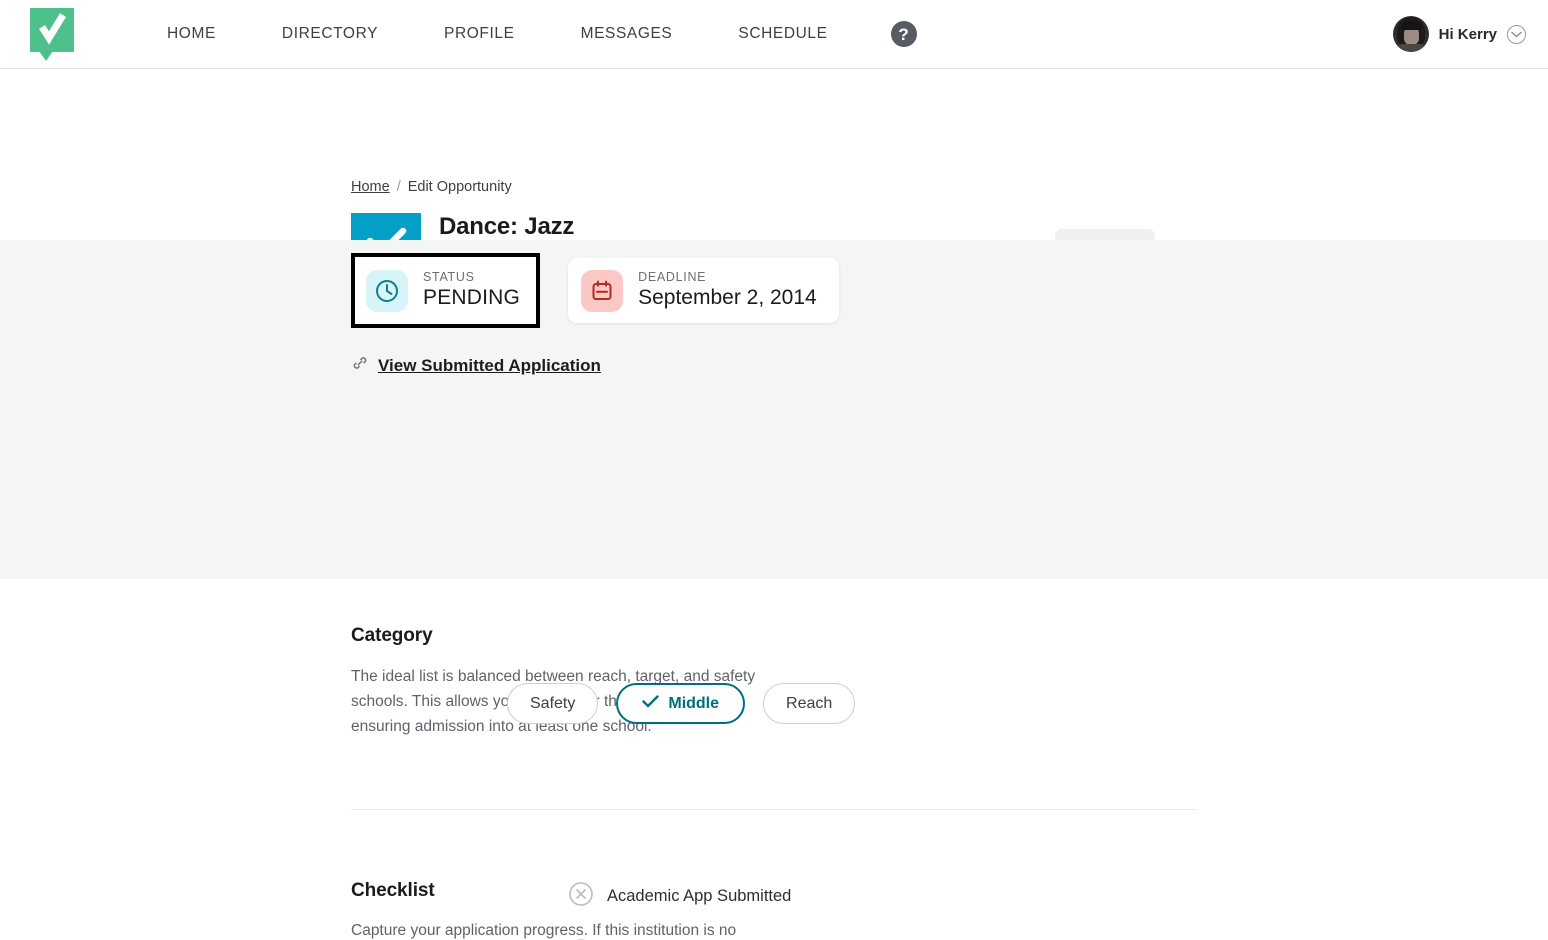 Image resolution: width=1548 pixels, height=940 pixels. Describe the element at coordinates (727, 298) in the screenshot. I see `deadline-value: September 2, 2014` at that location.